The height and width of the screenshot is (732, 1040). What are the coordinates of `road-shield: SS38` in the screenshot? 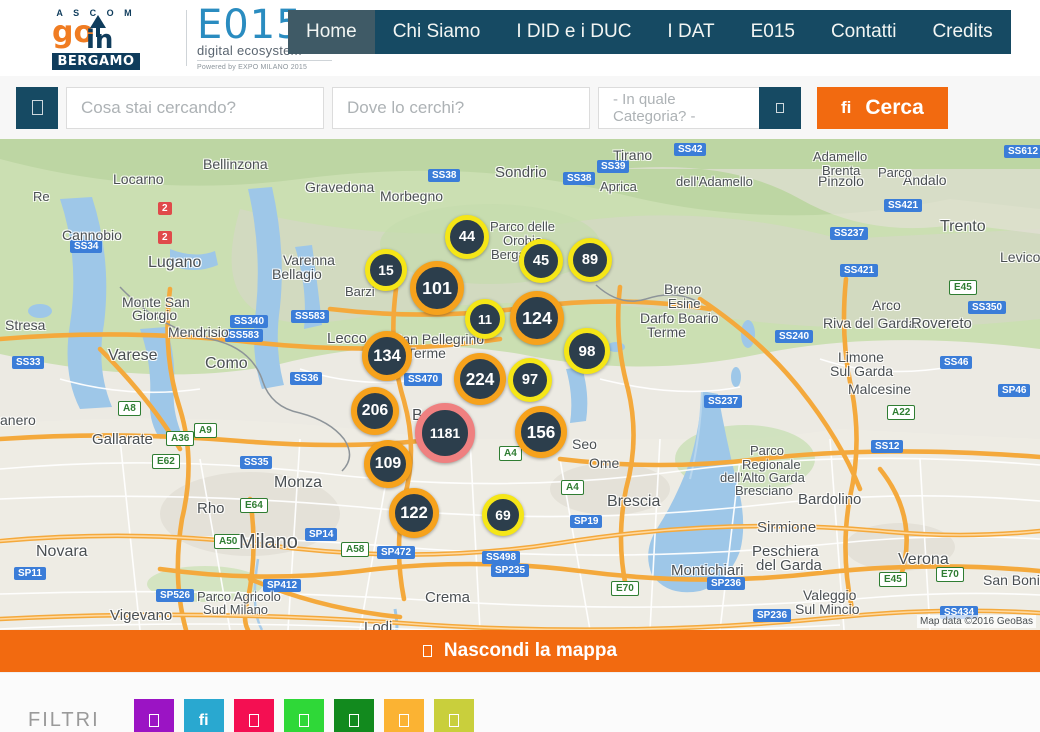 It's located at (579, 178).